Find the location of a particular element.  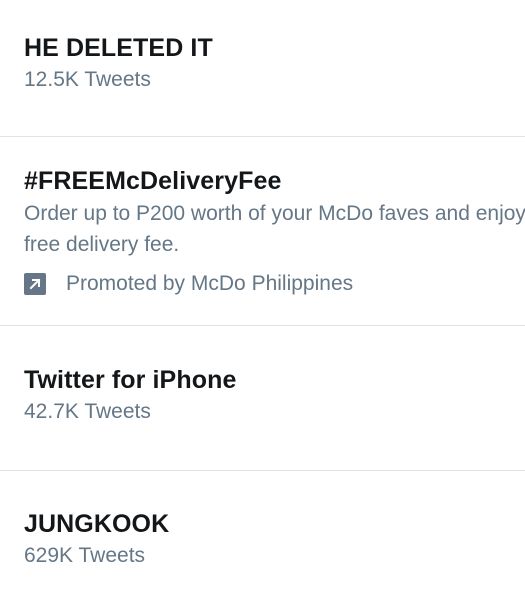

trend-title: #FREEMcDeliveryFee is located at coordinates (153, 181).